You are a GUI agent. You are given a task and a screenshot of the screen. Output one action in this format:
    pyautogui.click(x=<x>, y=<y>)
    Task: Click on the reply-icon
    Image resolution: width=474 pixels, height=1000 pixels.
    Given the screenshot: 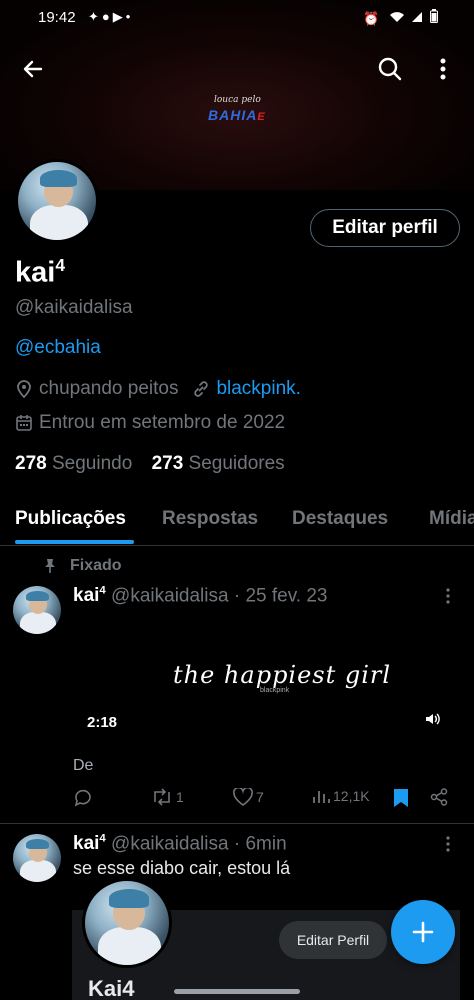 What is the action you would take?
    pyautogui.click(x=82, y=798)
    